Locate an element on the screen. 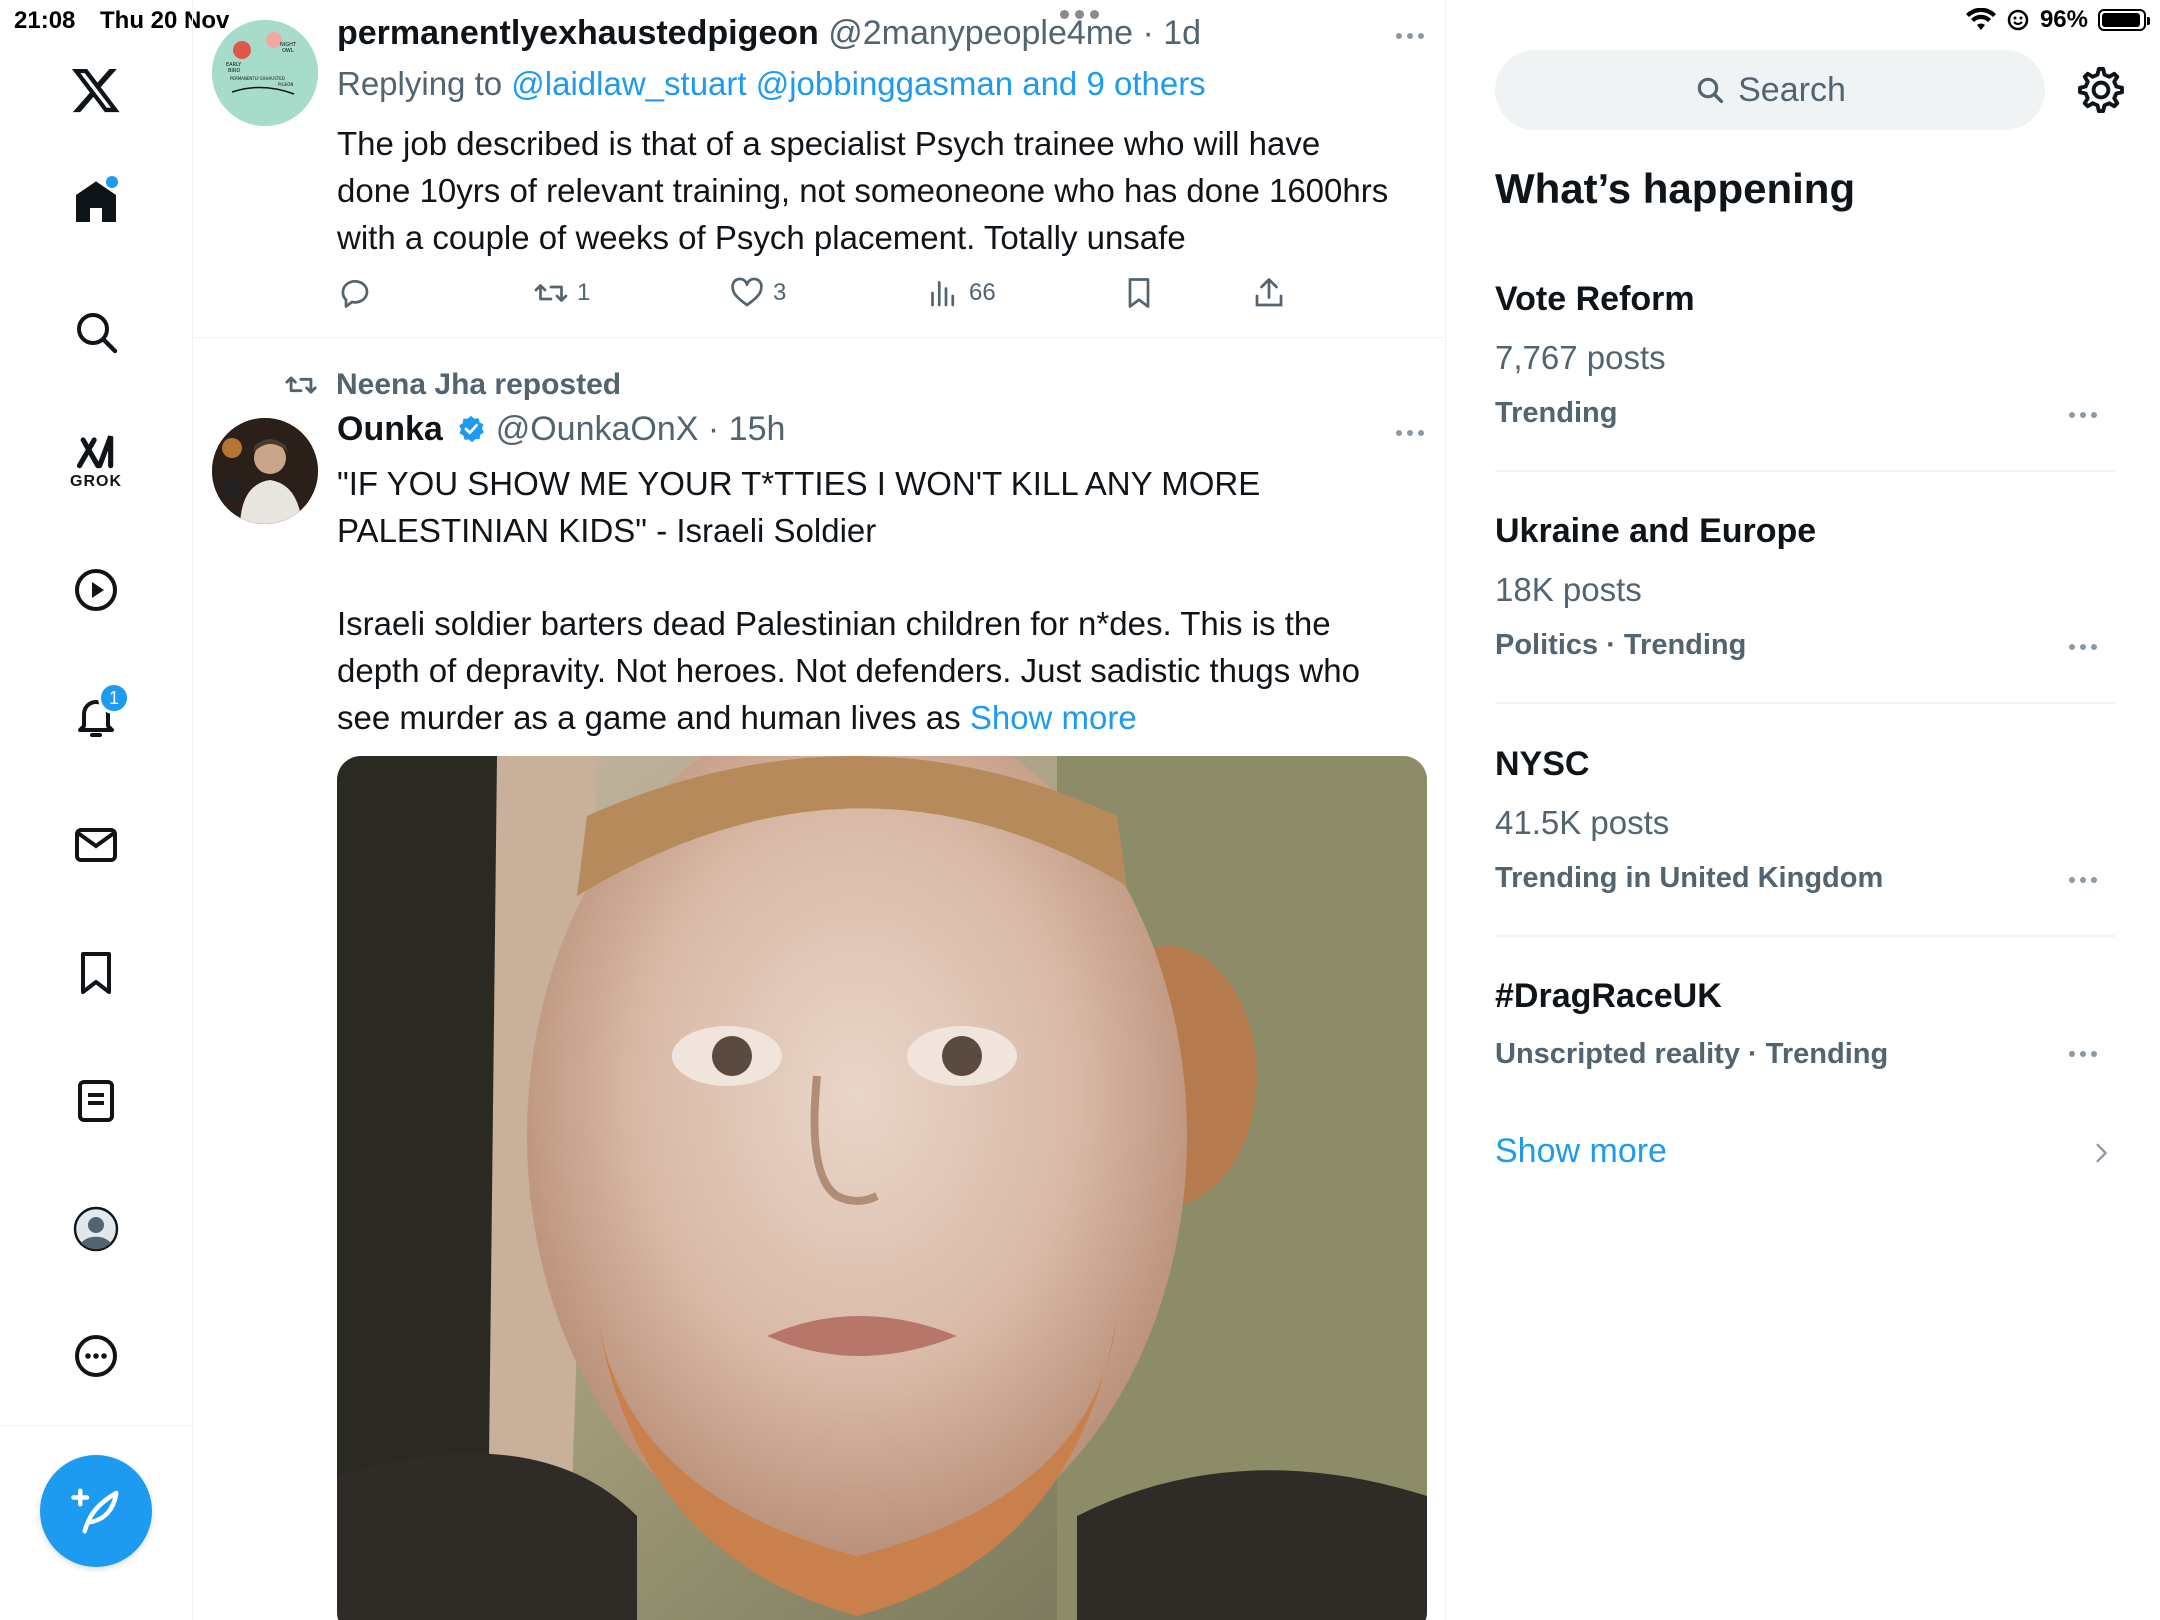 Image resolution: width=2160 pixels, height=1620 pixels. gear-icon is located at coordinates (2101, 90).